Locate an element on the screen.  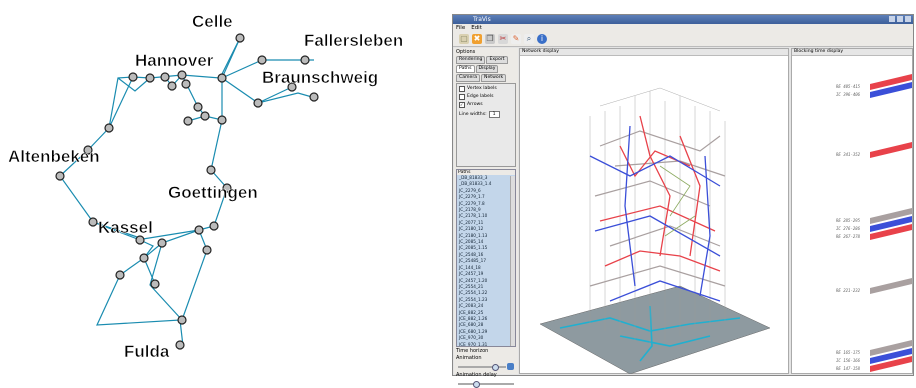
city-label-celle: Celle is located at coordinates (212, 21).